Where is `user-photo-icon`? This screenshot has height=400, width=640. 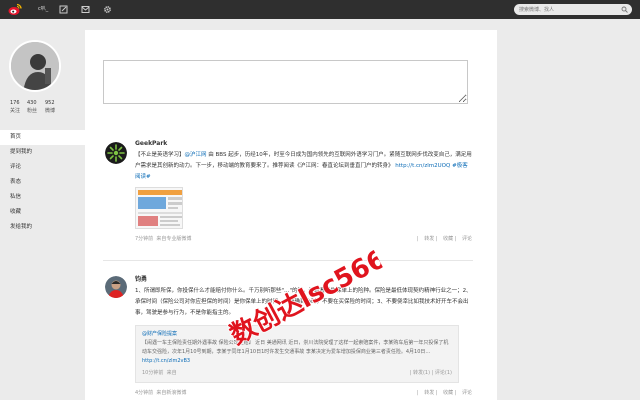
user-photo-icon is located at coordinates (116, 287).